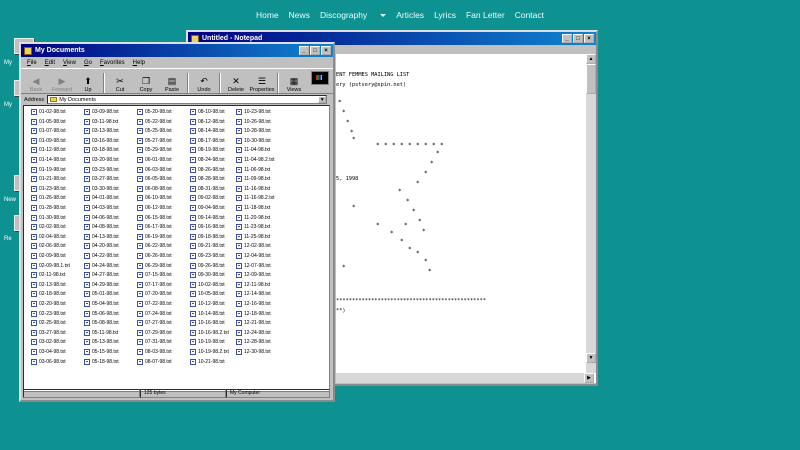  Describe the element at coordinates (101, 342) in the screenshot. I see `file-item: 05-13-98.txt` at that location.